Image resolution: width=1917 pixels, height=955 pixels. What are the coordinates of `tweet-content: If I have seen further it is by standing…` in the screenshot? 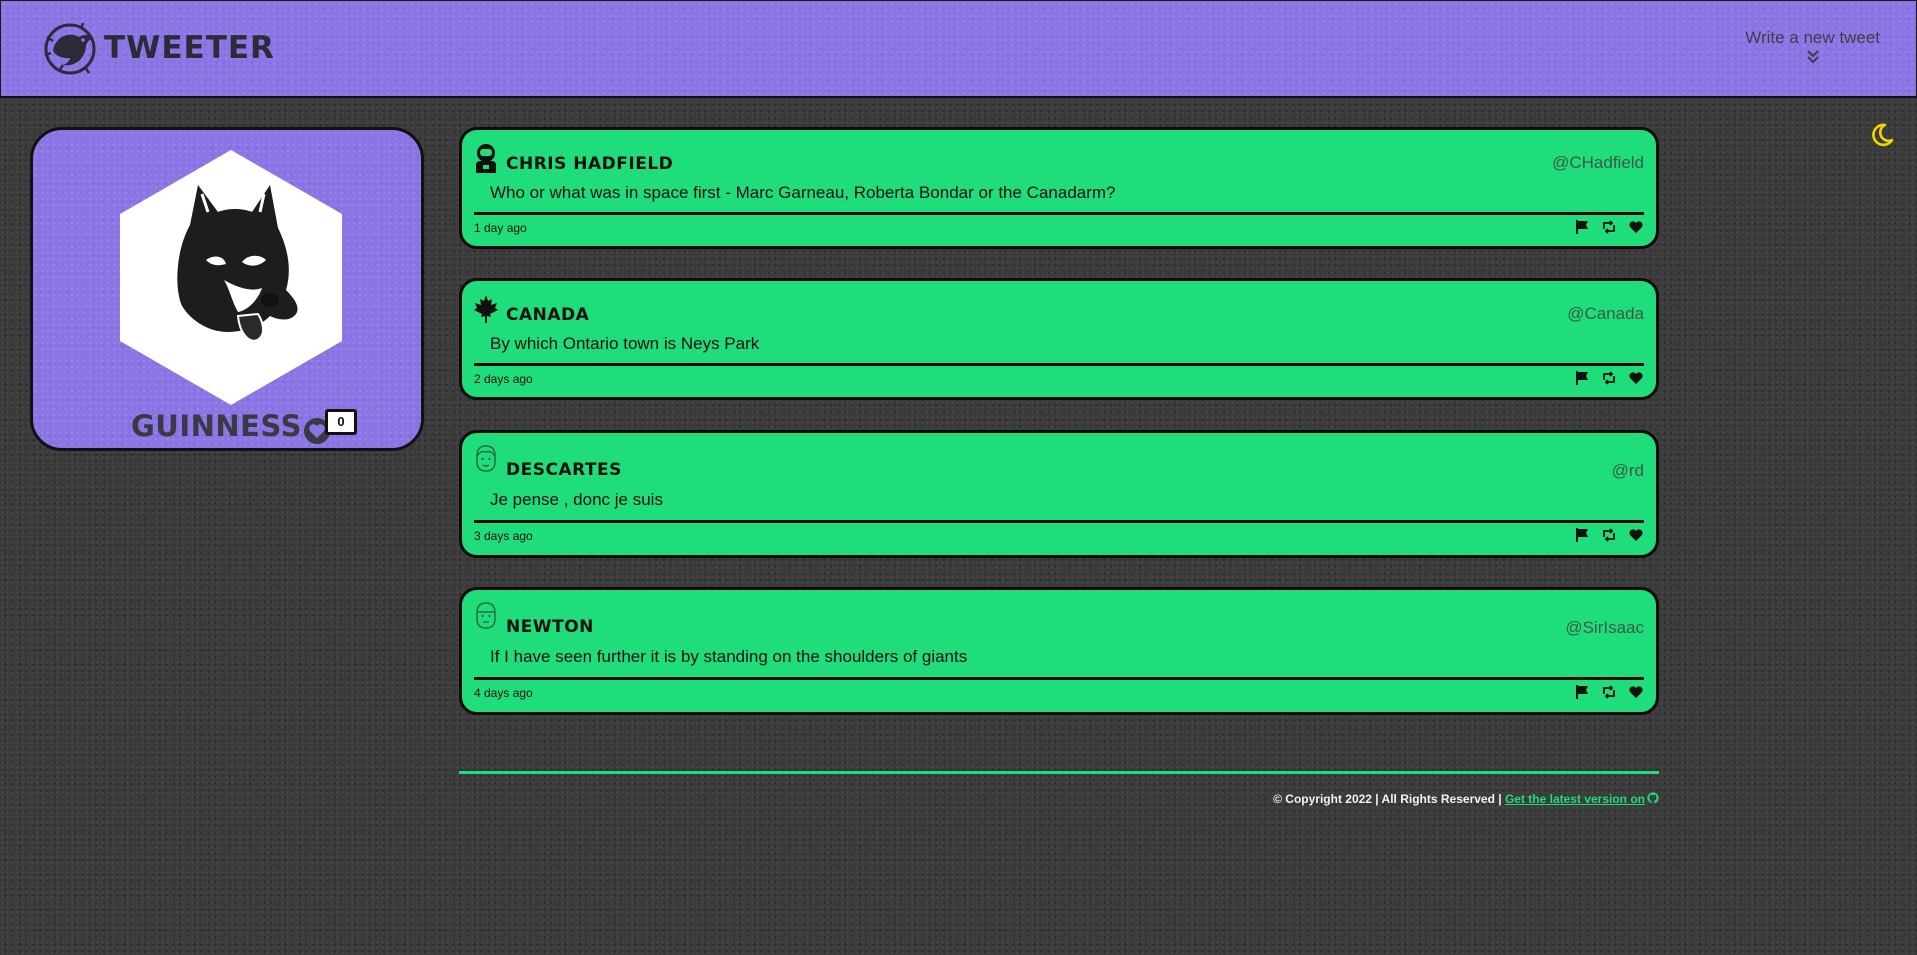 It's located at (729, 656).